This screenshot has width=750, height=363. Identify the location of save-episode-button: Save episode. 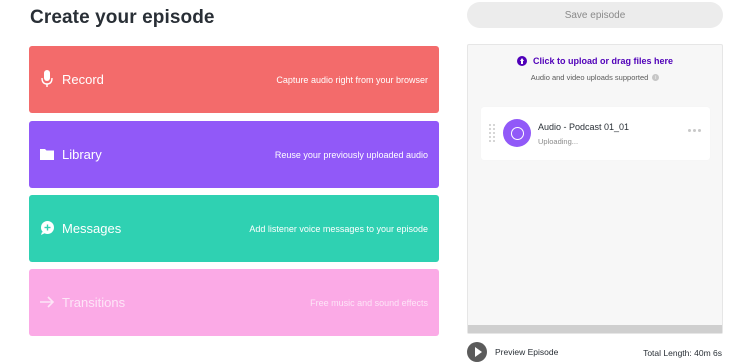
(595, 15).